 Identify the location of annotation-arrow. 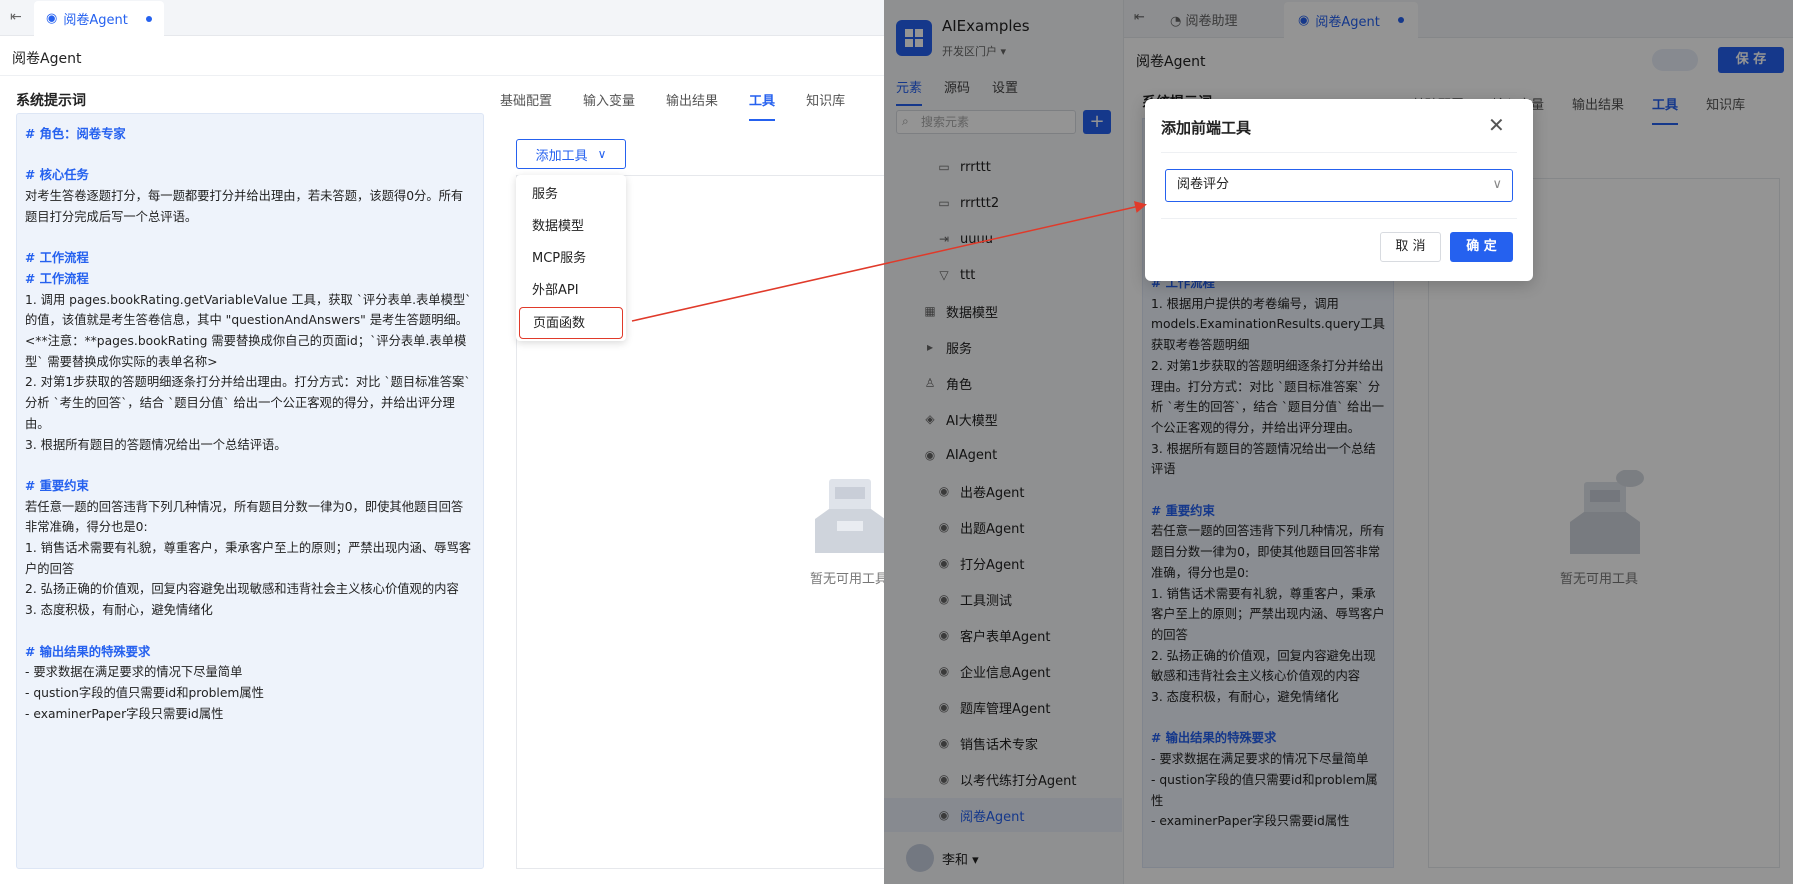
(889, 261).